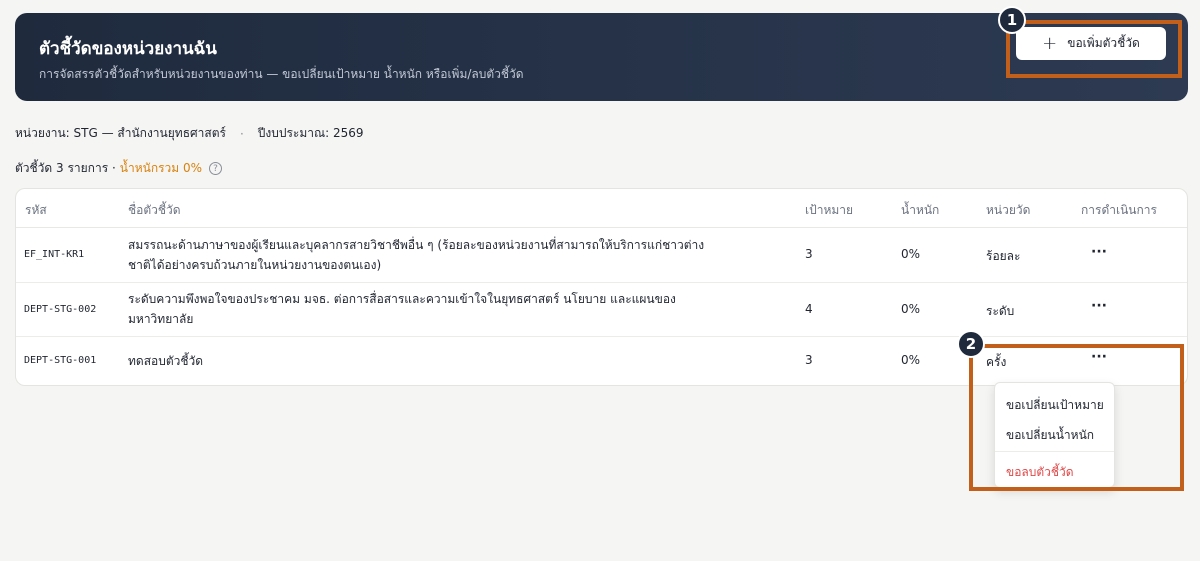 Image resolution: width=1200 pixels, height=561 pixels. What do you see at coordinates (216, 168) in the screenshot?
I see `info-icon: ?` at bounding box center [216, 168].